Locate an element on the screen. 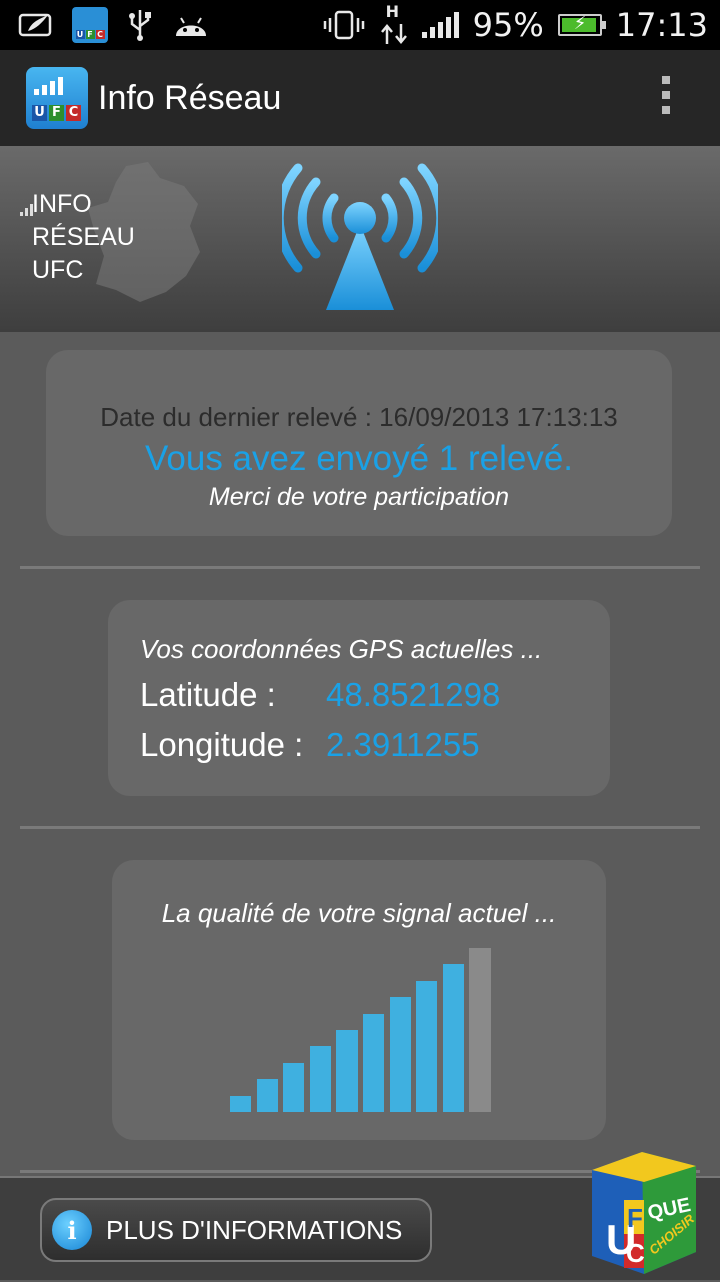 The image size is (720, 1282). status-bar: U F C H 95% ⚡ 17:13 is located at coordinates (360, 25).